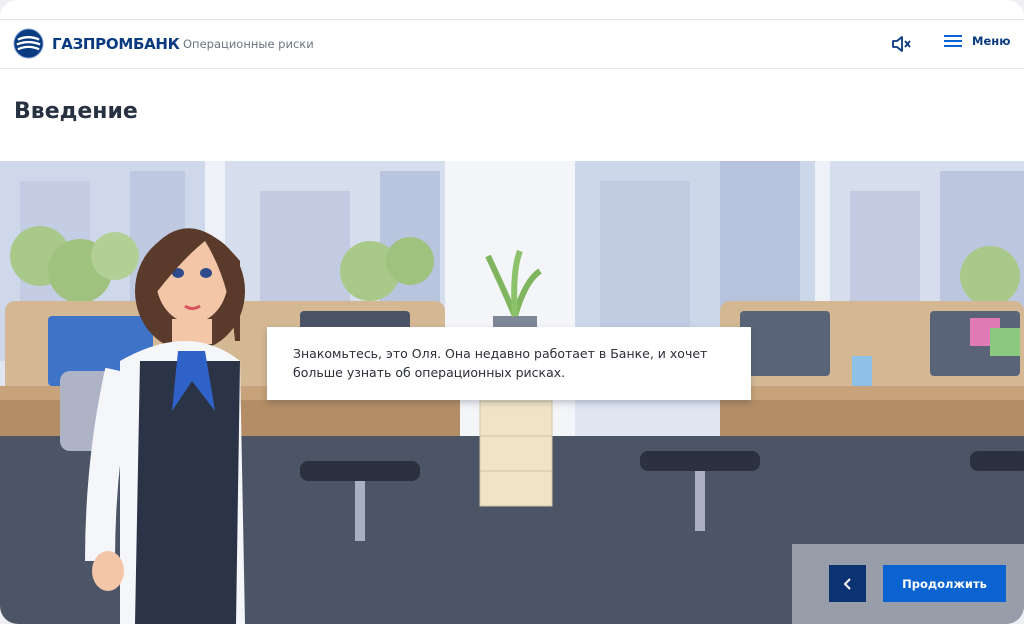 The height and width of the screenshot is (624, 1024). Describe the element at coordinates (28, 43) in the screenshot. I see `gazprombank-logo-icon` at that location.